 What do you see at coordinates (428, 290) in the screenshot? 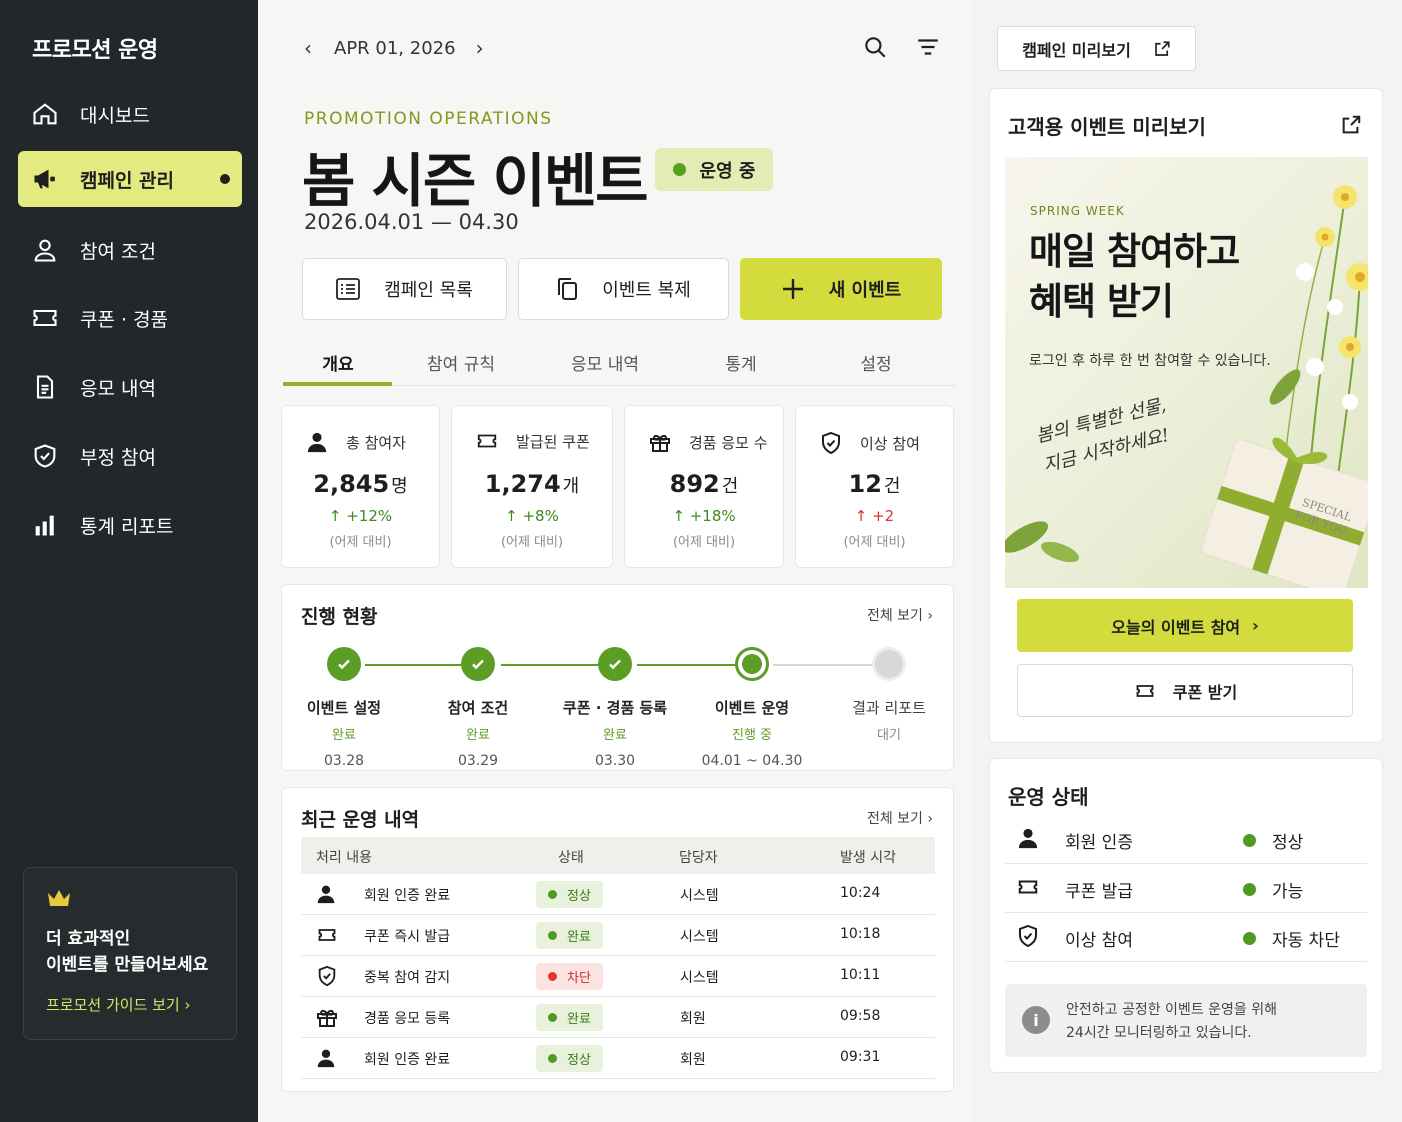
I see `campaign-list-label: 캠페인 목록` at bounding box center [428, 290].